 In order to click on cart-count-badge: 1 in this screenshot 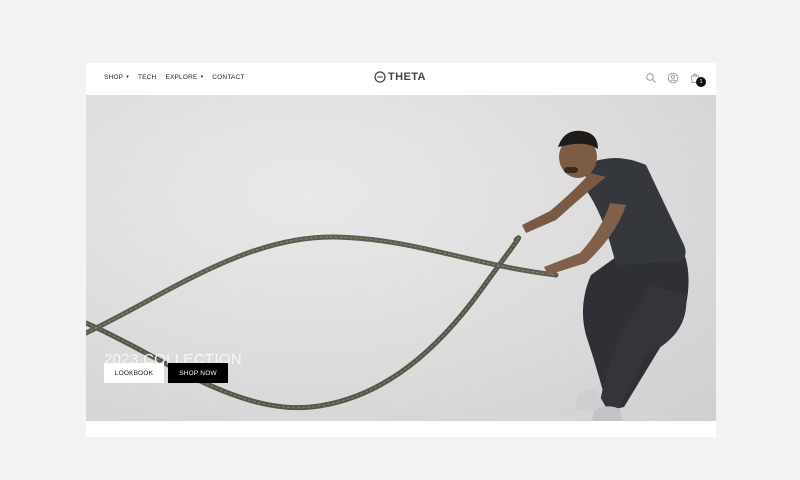, I will do `click(701, 82)`.